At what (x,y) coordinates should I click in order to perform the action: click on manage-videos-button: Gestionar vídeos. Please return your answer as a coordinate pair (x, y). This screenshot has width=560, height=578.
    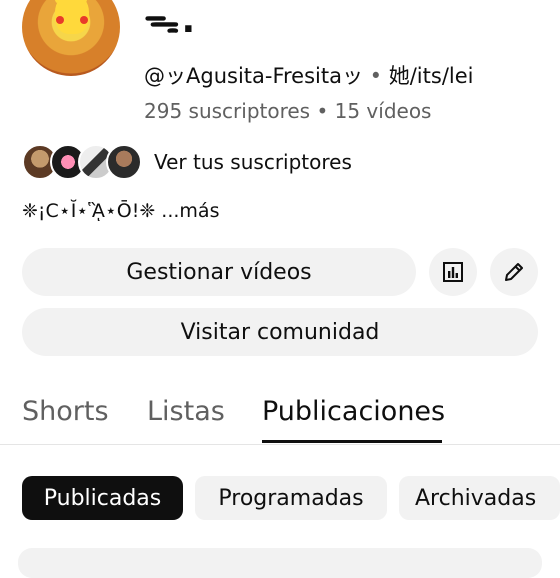
    Looking at the image, I should click on (219, 272).